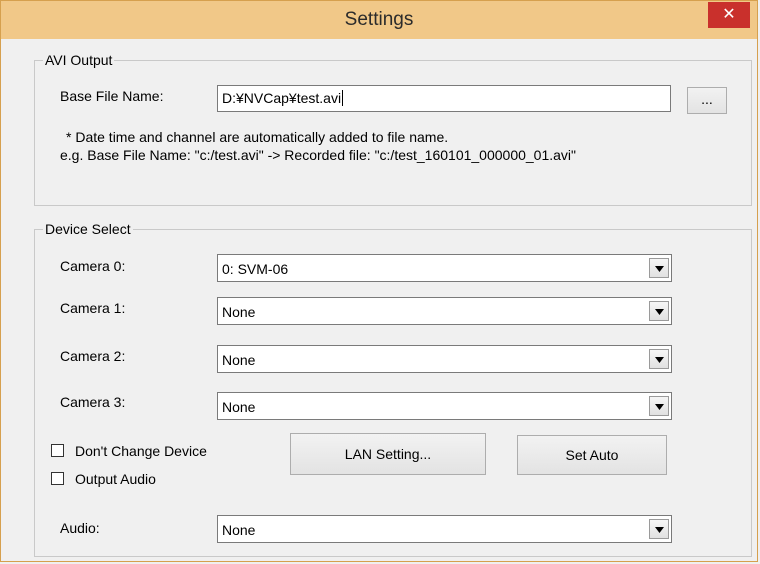 The height and width of the screenshot is (564, 760). Describe the element at coordinates (343, 98) in the screenshot. I see `text-caret` at that location.